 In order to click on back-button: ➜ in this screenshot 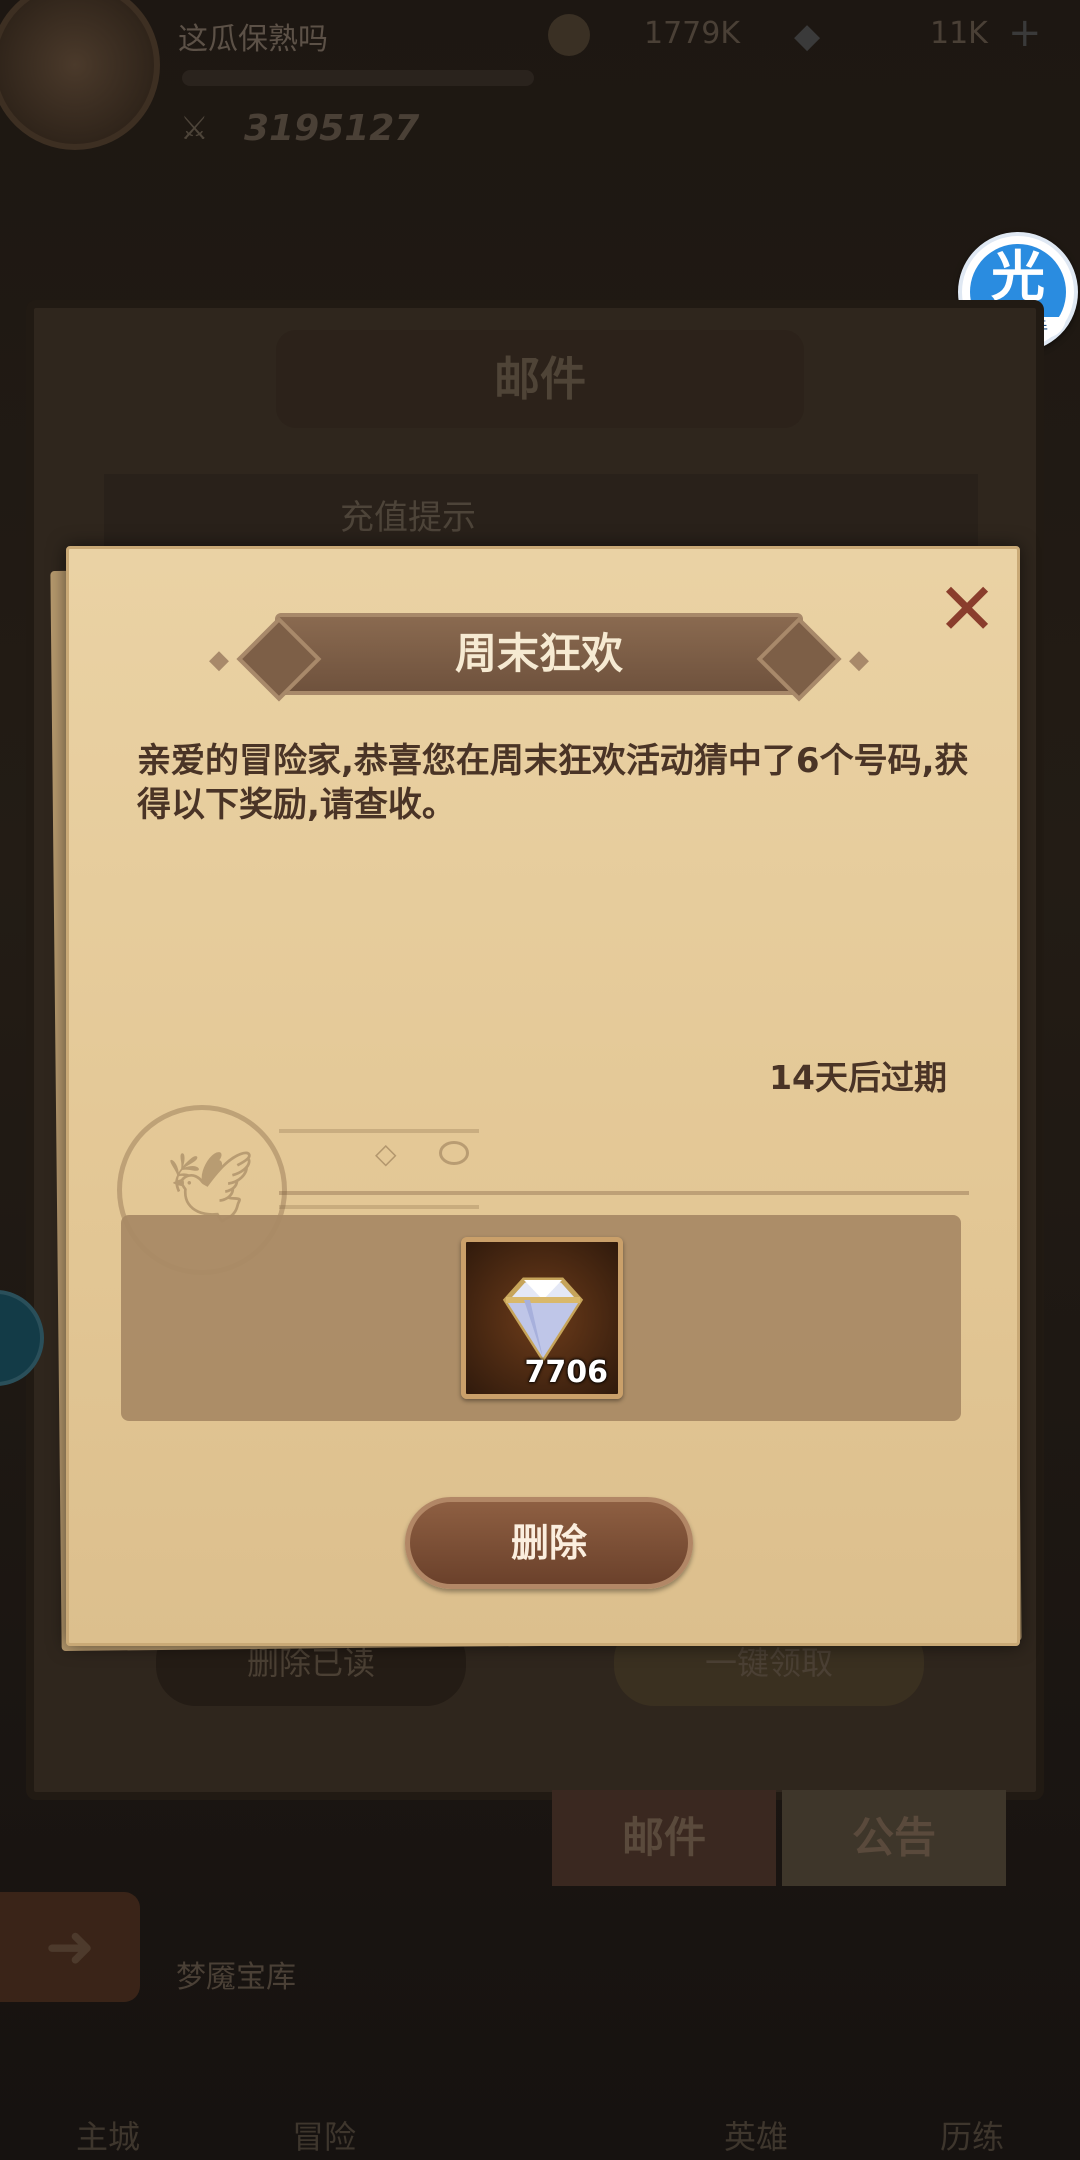, I will do `click(70, 1947)`.